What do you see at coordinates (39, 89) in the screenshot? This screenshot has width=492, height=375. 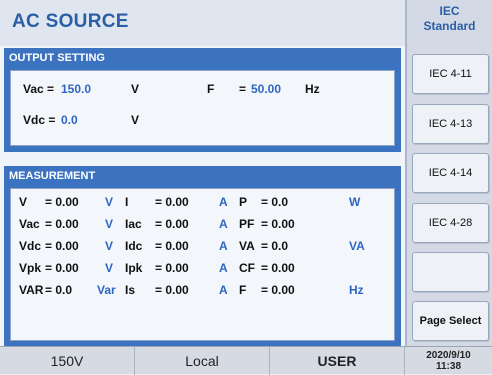 I see `vac-label: Vac =` at bounding box center [39, 89].